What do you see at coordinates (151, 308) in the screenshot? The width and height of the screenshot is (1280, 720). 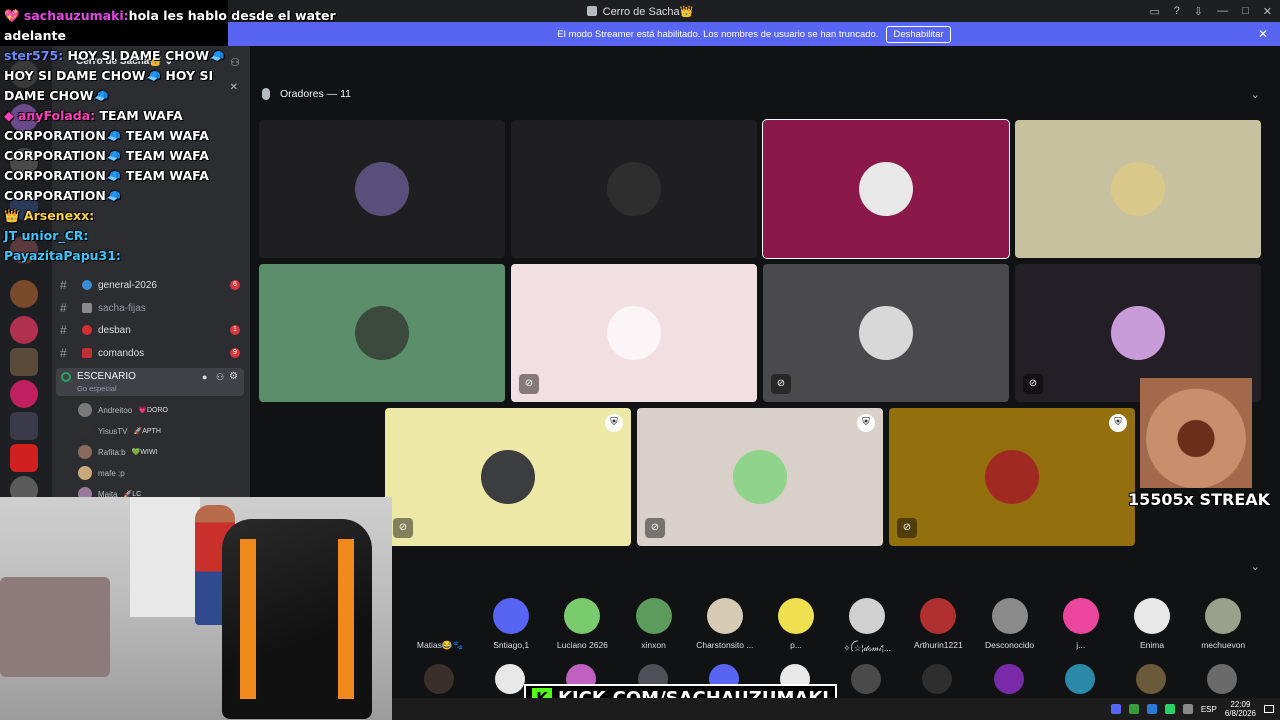 I see `channel-sacha-fijas: # sacha-fijas` at bounding box center [151, 308].